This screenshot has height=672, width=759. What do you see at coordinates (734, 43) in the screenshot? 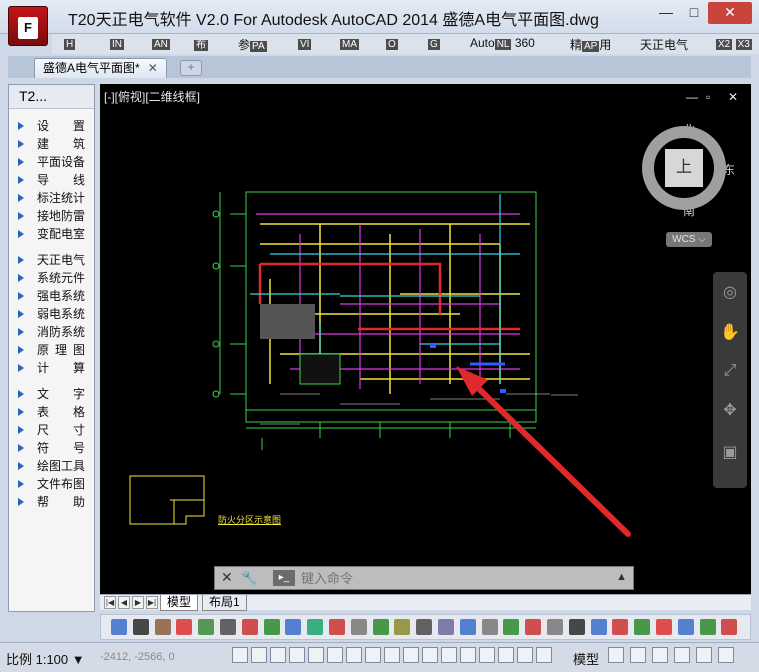
I see `tab-extra: X2 X3` at bounding box center [734, 43].